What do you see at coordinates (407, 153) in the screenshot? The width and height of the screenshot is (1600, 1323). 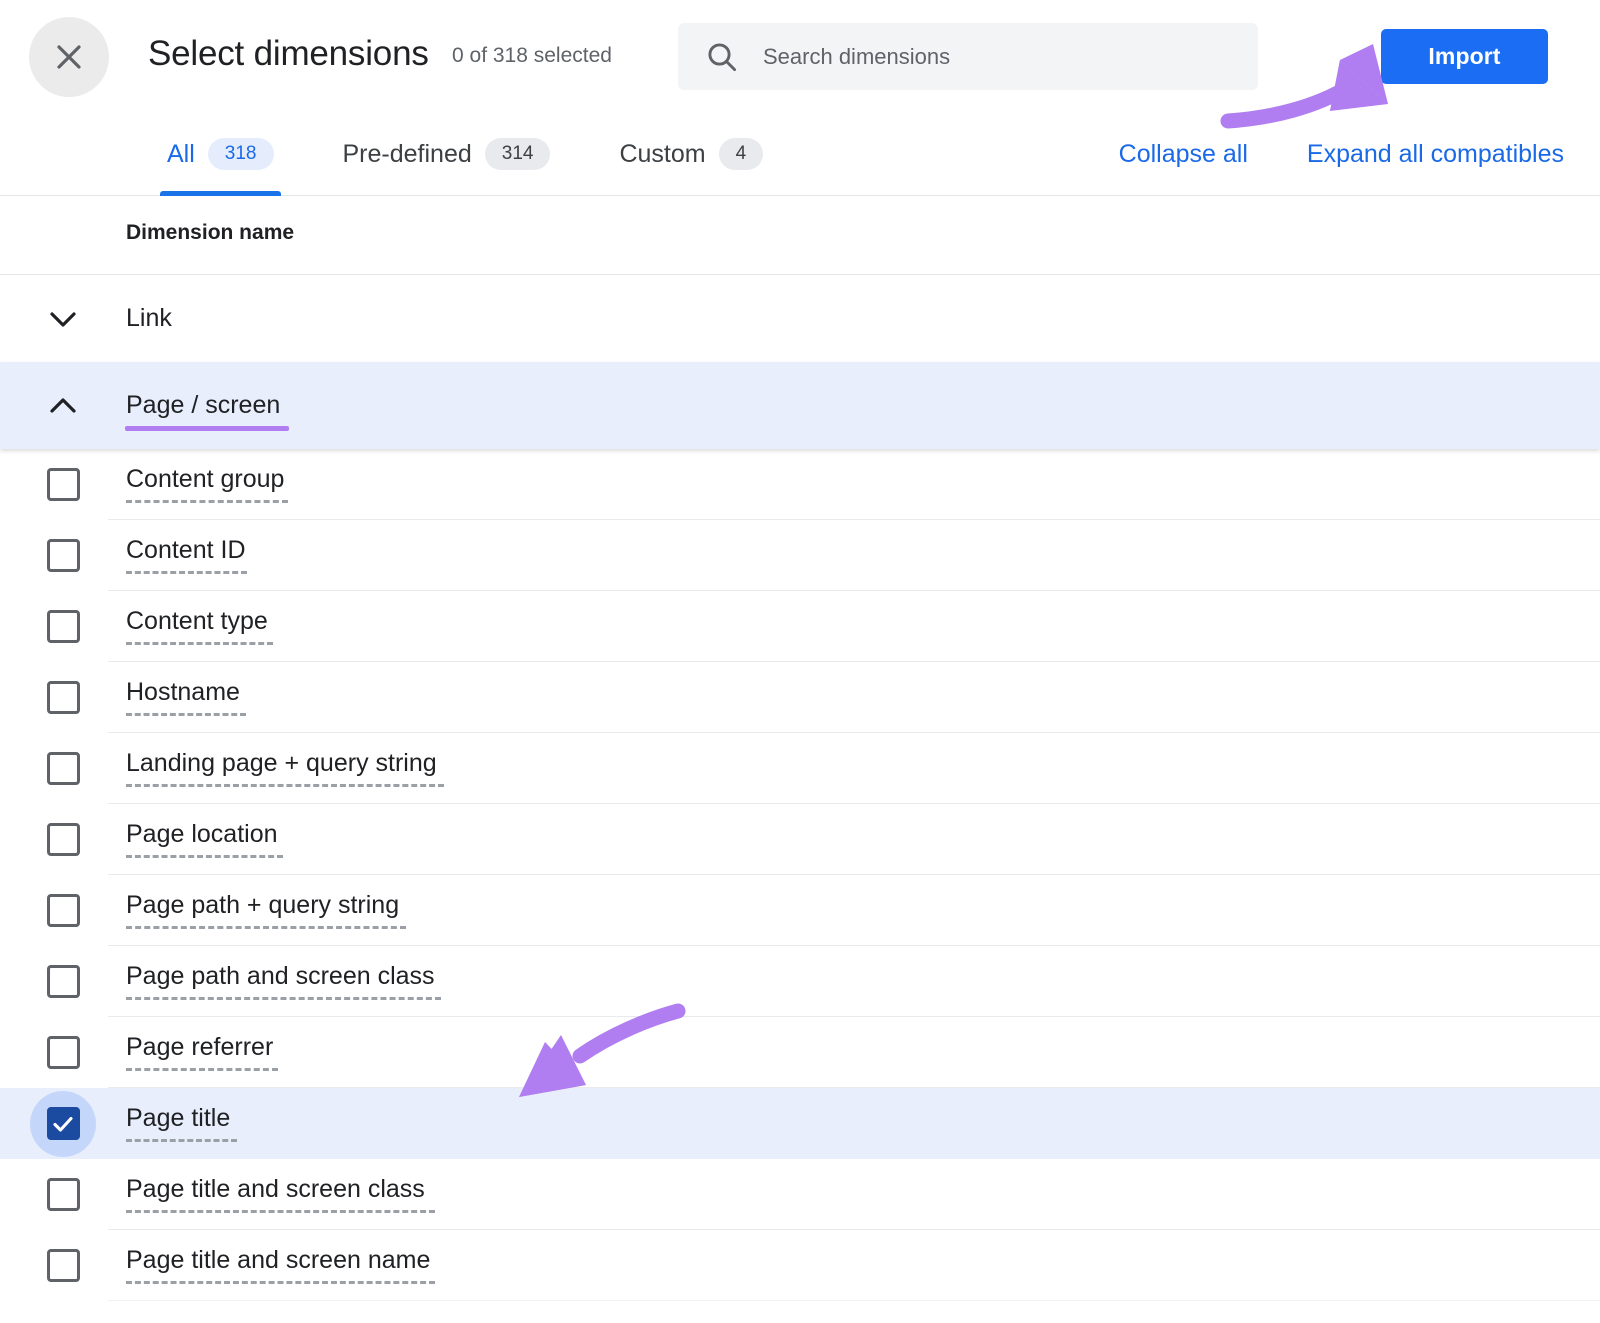 I see `tab-pre-defined-label: Pre-defined` at bounding box center [407, 153].